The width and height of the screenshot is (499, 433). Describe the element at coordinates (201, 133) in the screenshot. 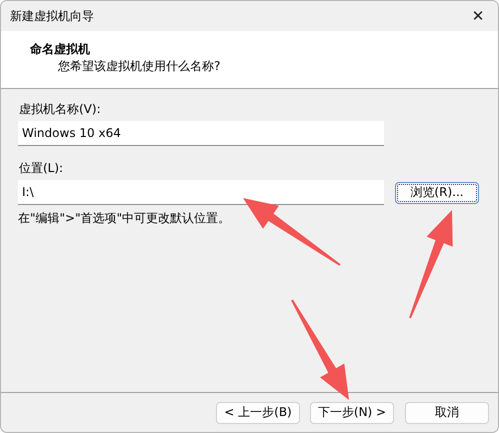

I see `name-field: Windows 10 x64` at that location.